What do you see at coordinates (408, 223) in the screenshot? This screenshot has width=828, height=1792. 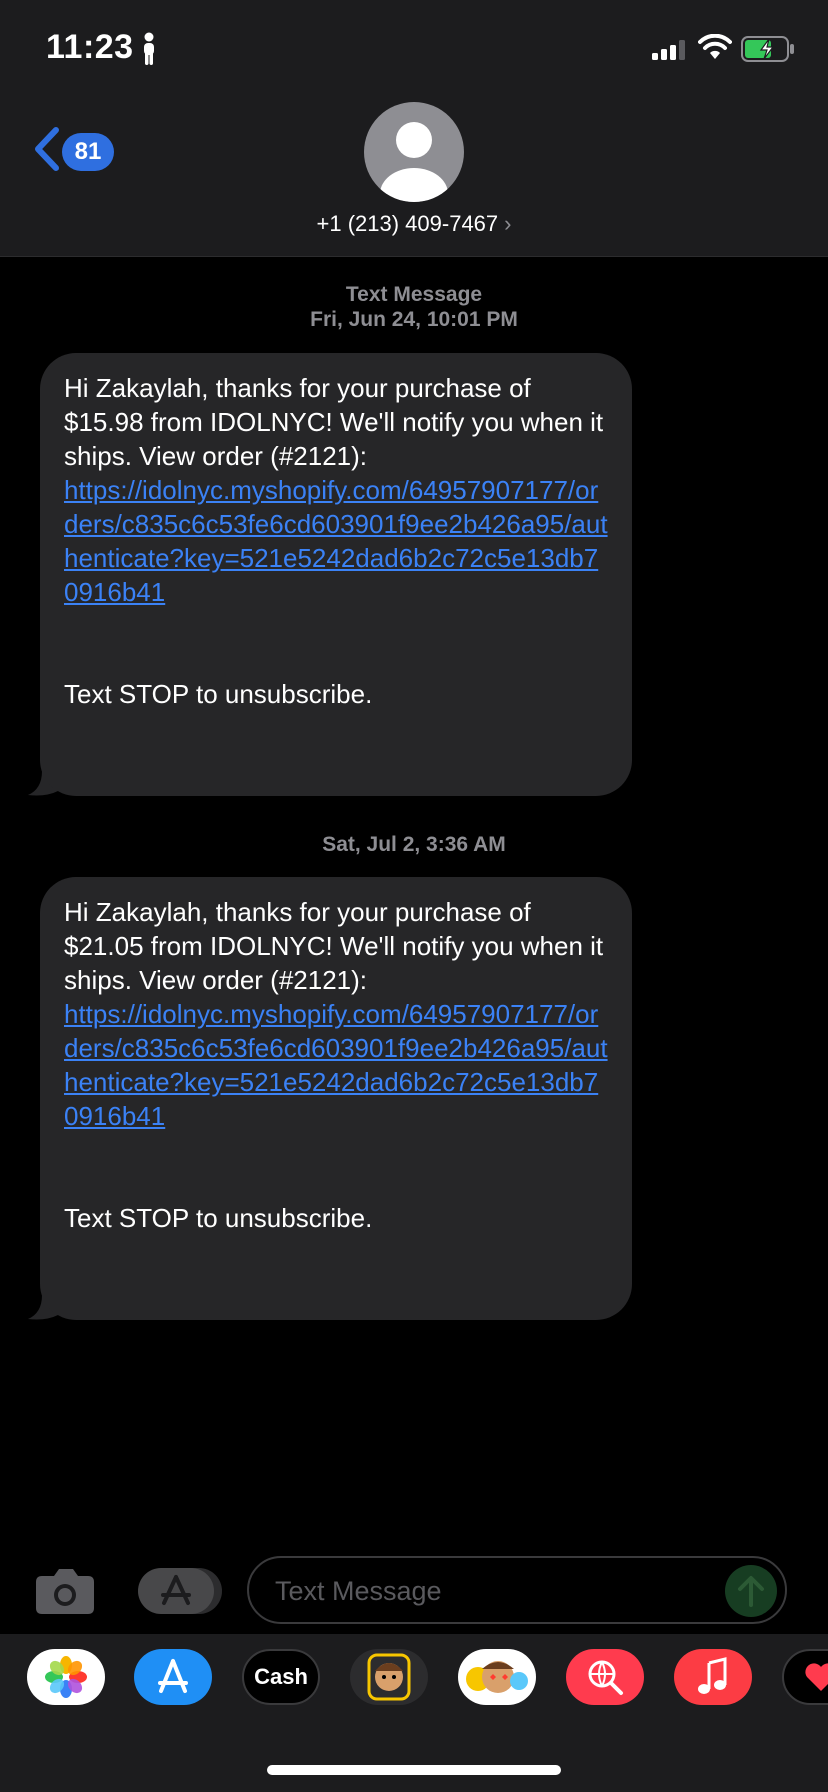 I see `contact-phone-number: +1 (213) 409-7467` at bounding box center [408, 223].